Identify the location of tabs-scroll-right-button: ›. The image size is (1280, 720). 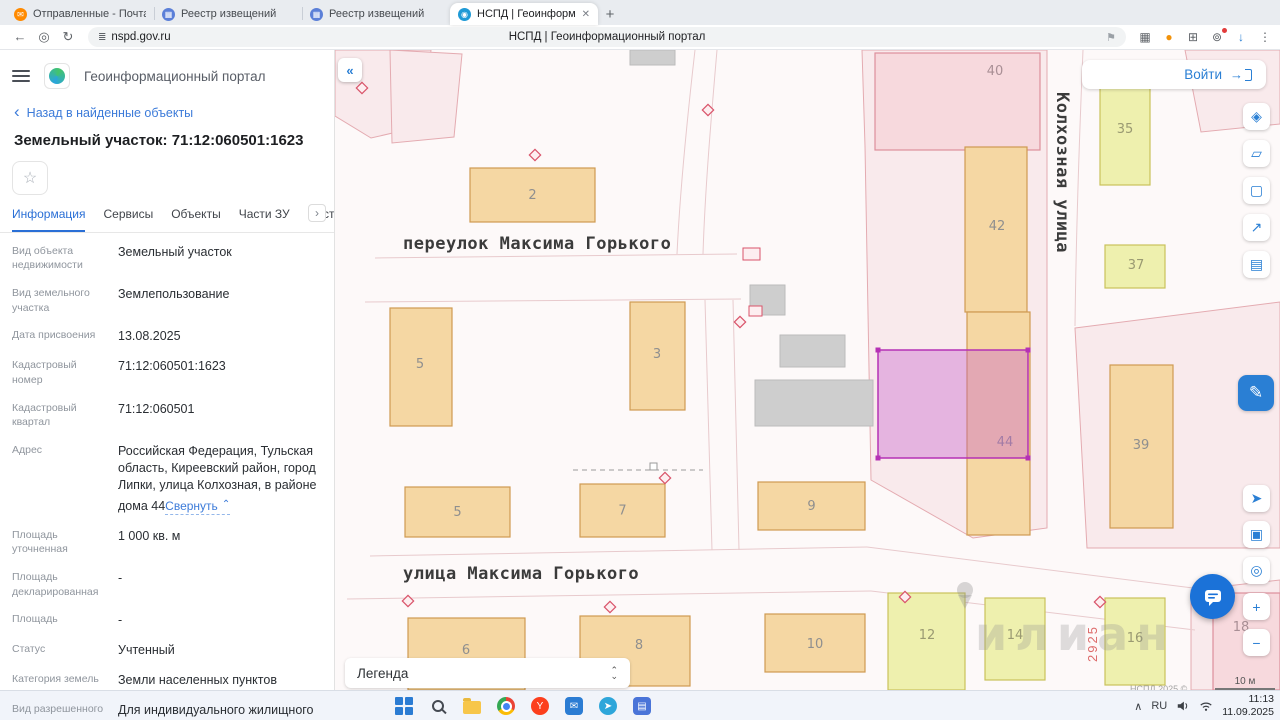
(317, 213).